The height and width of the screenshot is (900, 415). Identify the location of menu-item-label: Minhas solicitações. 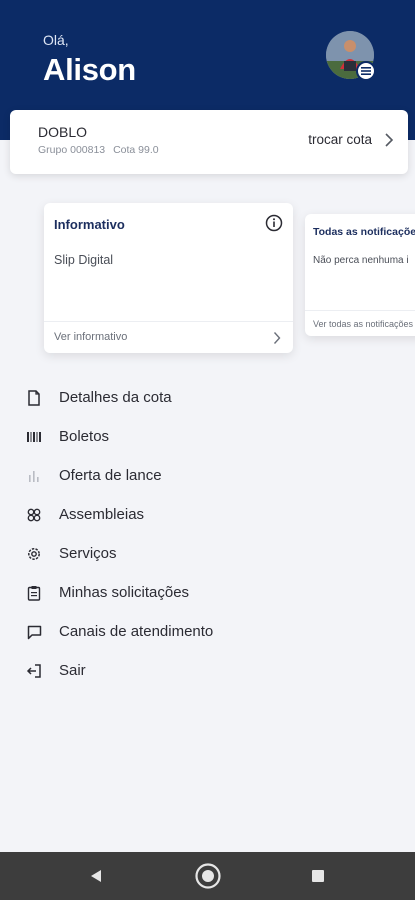
(124, 592).